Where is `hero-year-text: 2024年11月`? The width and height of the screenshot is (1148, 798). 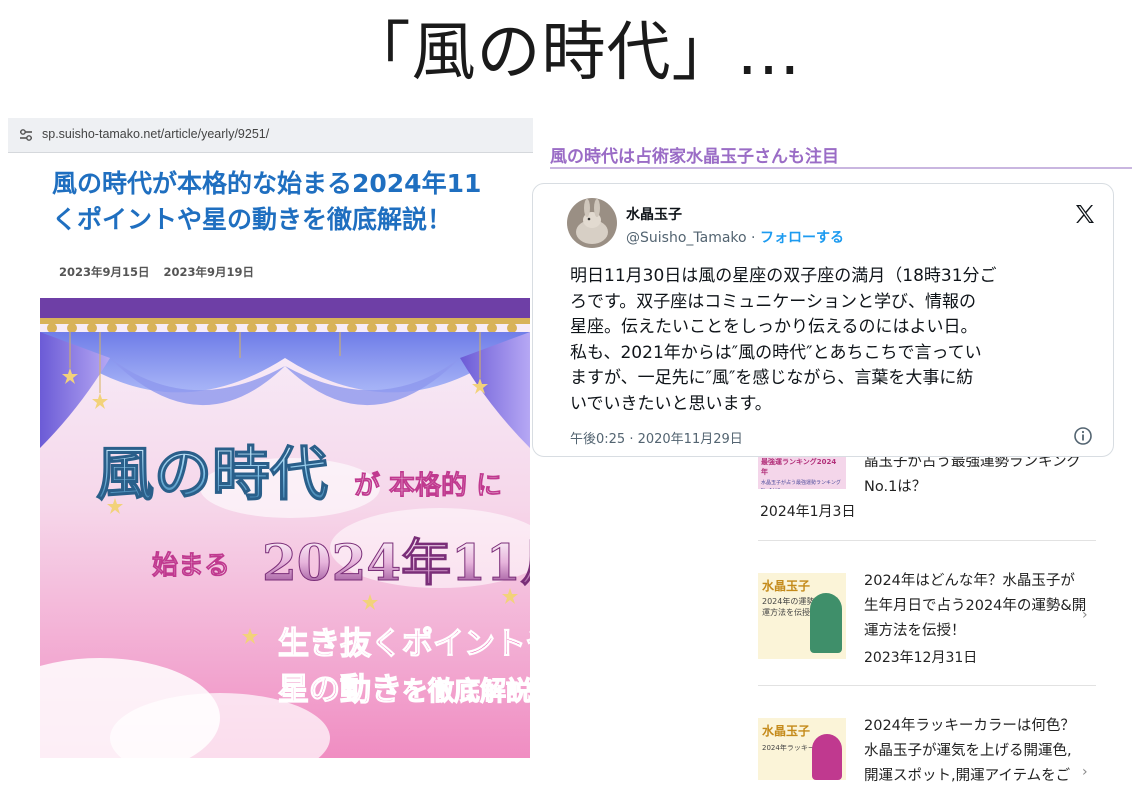
hero-year-text: 2024年11月 is located at coordinates (396, 562).